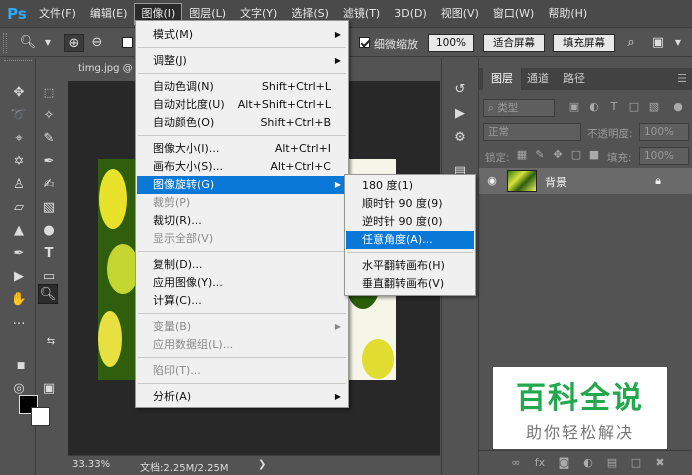  I want to click on blend-mode-select: 正常, so click(532, 132).